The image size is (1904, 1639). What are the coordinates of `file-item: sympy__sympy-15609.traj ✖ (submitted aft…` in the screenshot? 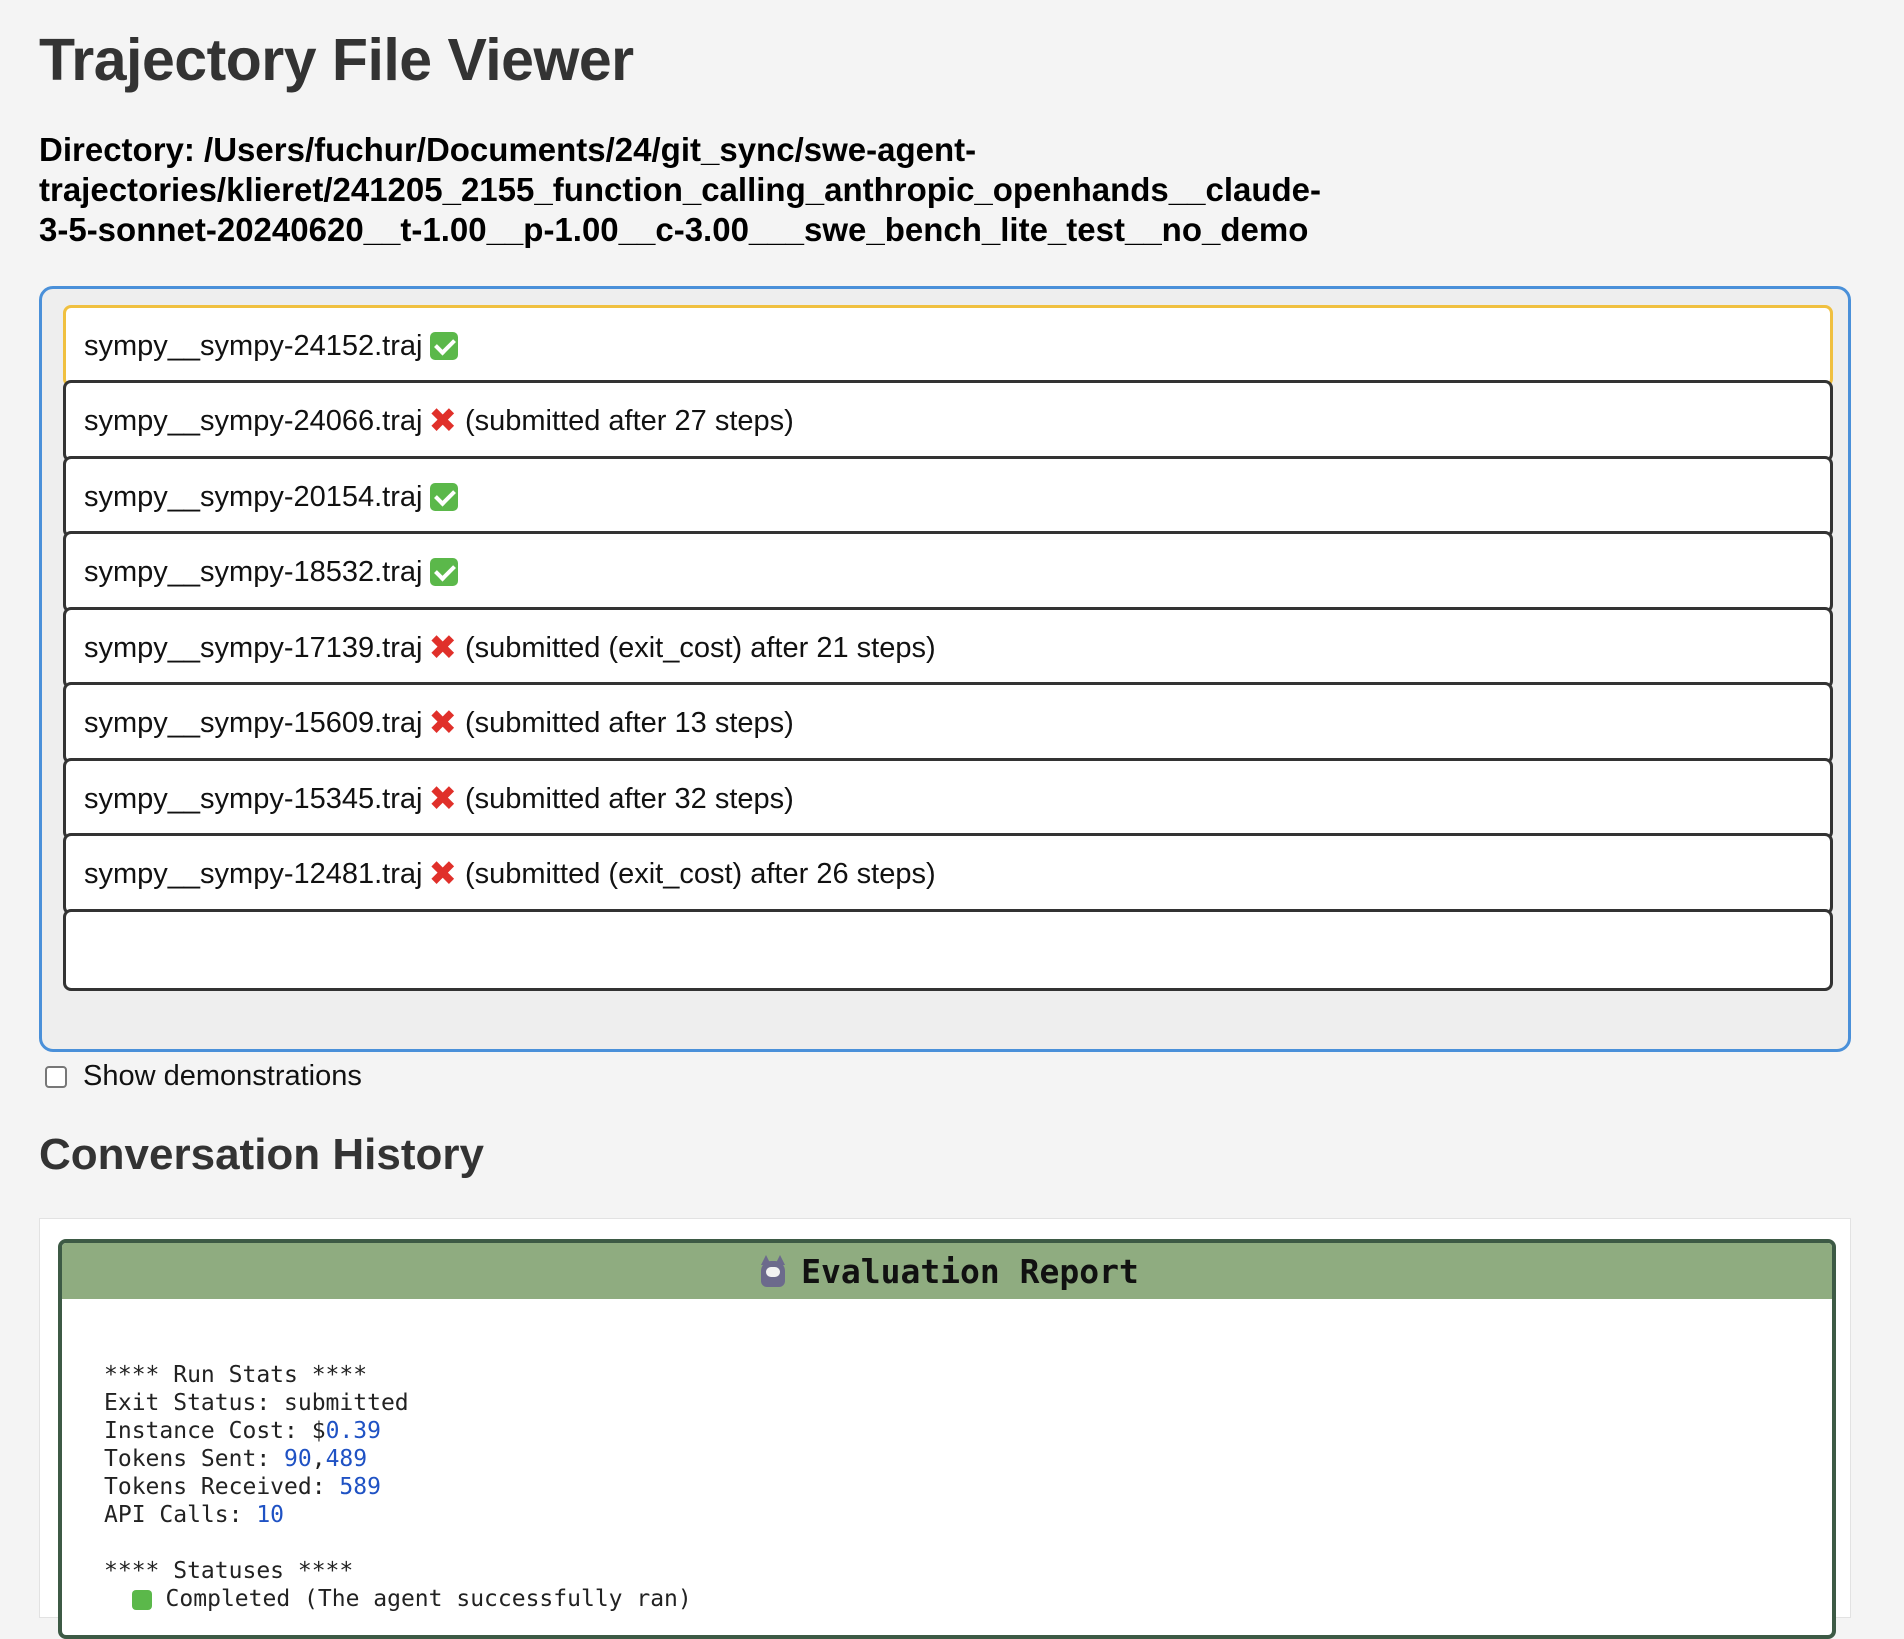 It's located at (948, 723).